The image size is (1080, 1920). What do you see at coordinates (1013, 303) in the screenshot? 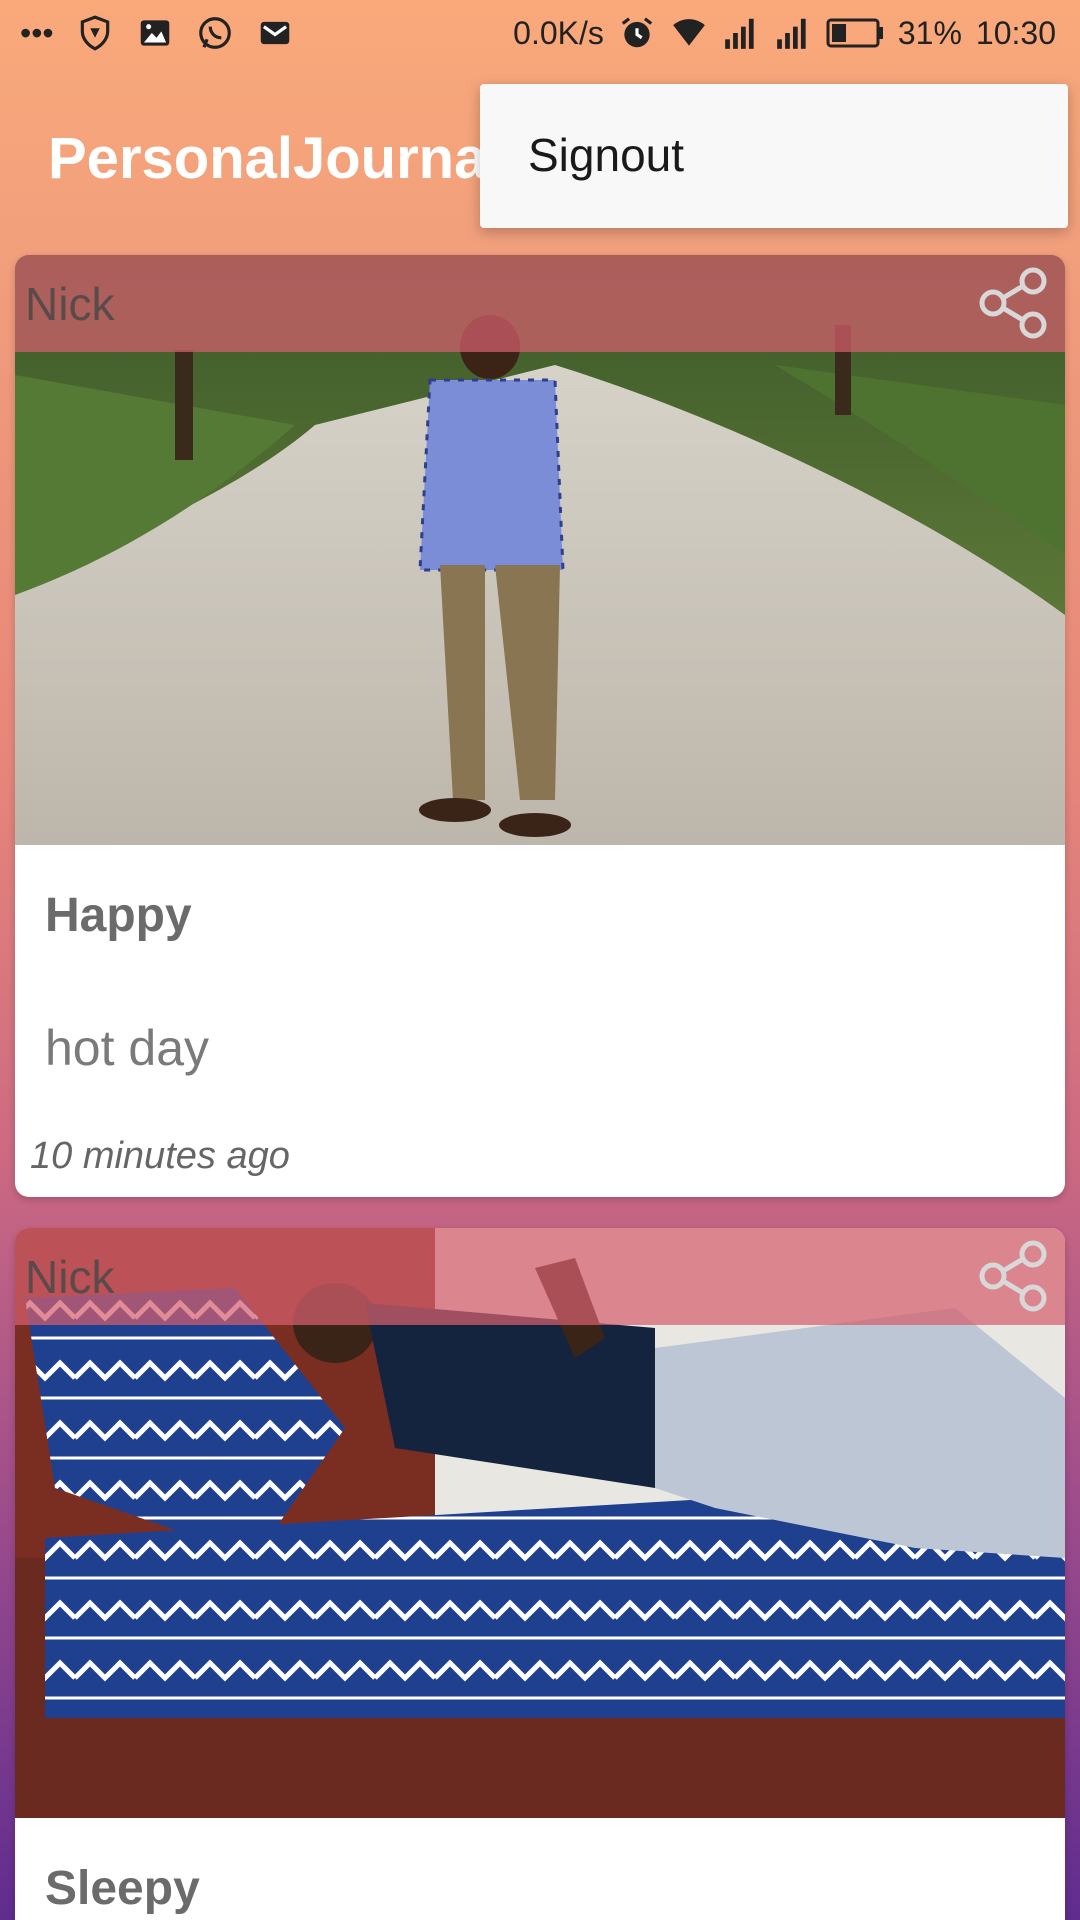
I see `share-icon` at bounding box center [1013, 303].